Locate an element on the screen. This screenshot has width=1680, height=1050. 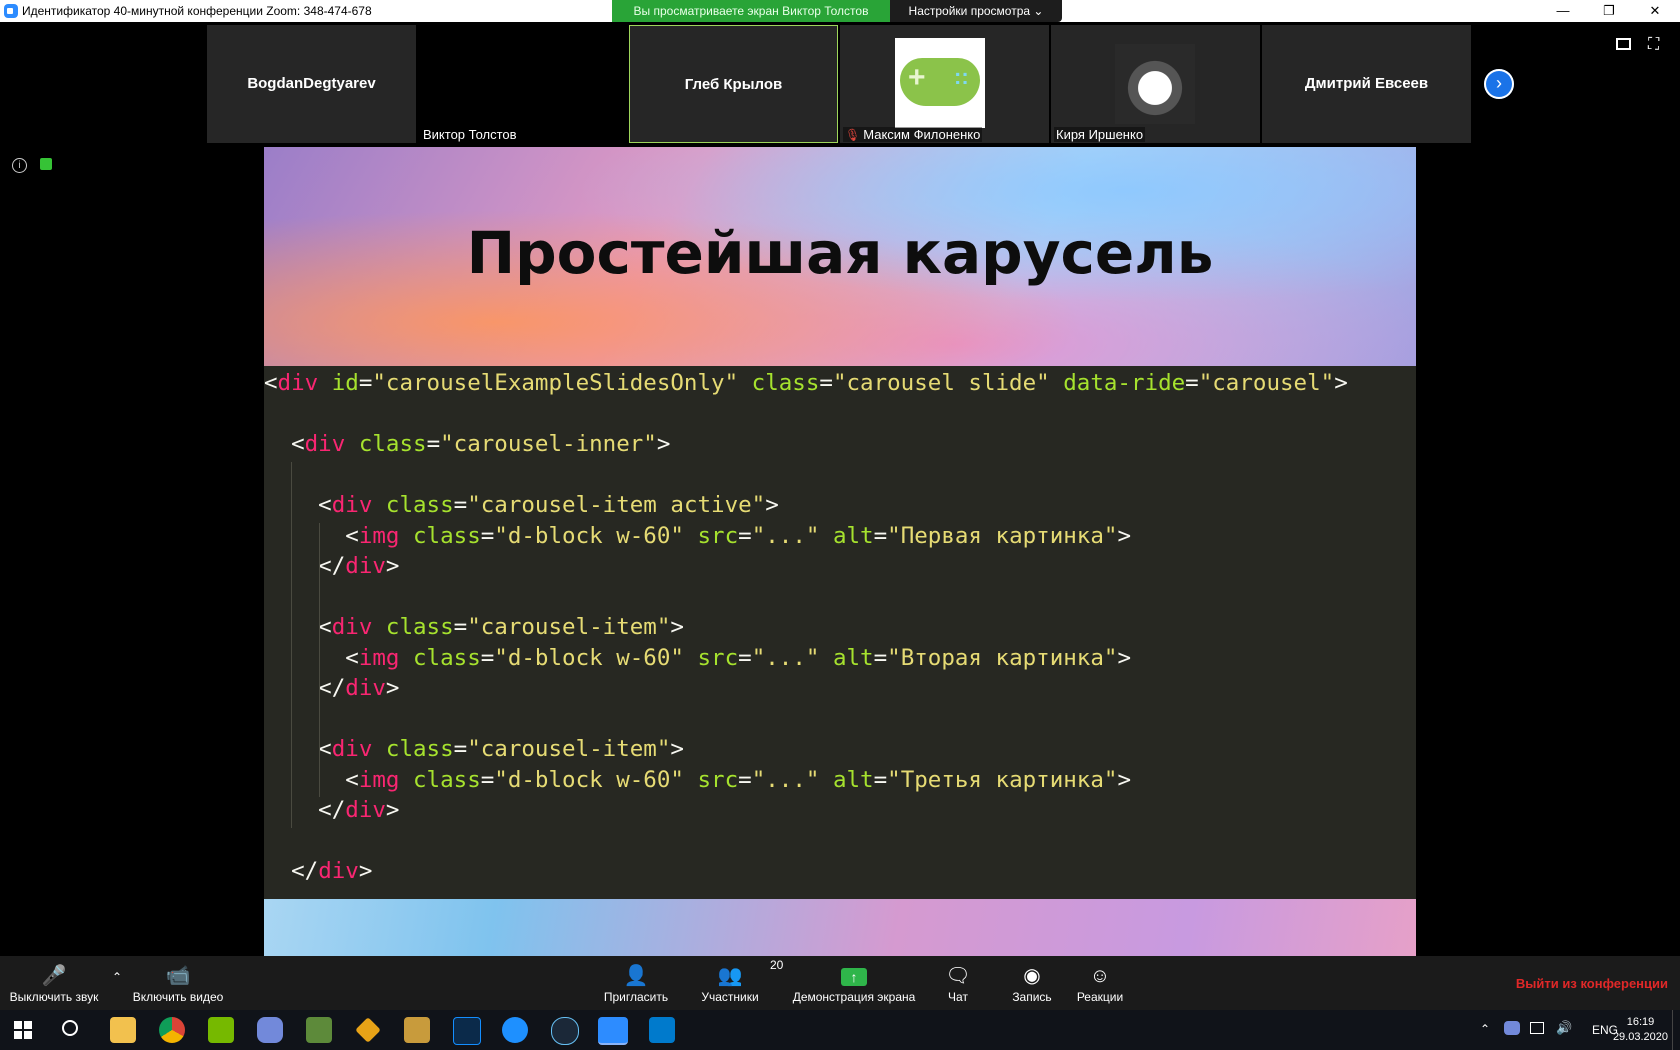
tray-discord-icon is located at coordinates (1512, 1028).